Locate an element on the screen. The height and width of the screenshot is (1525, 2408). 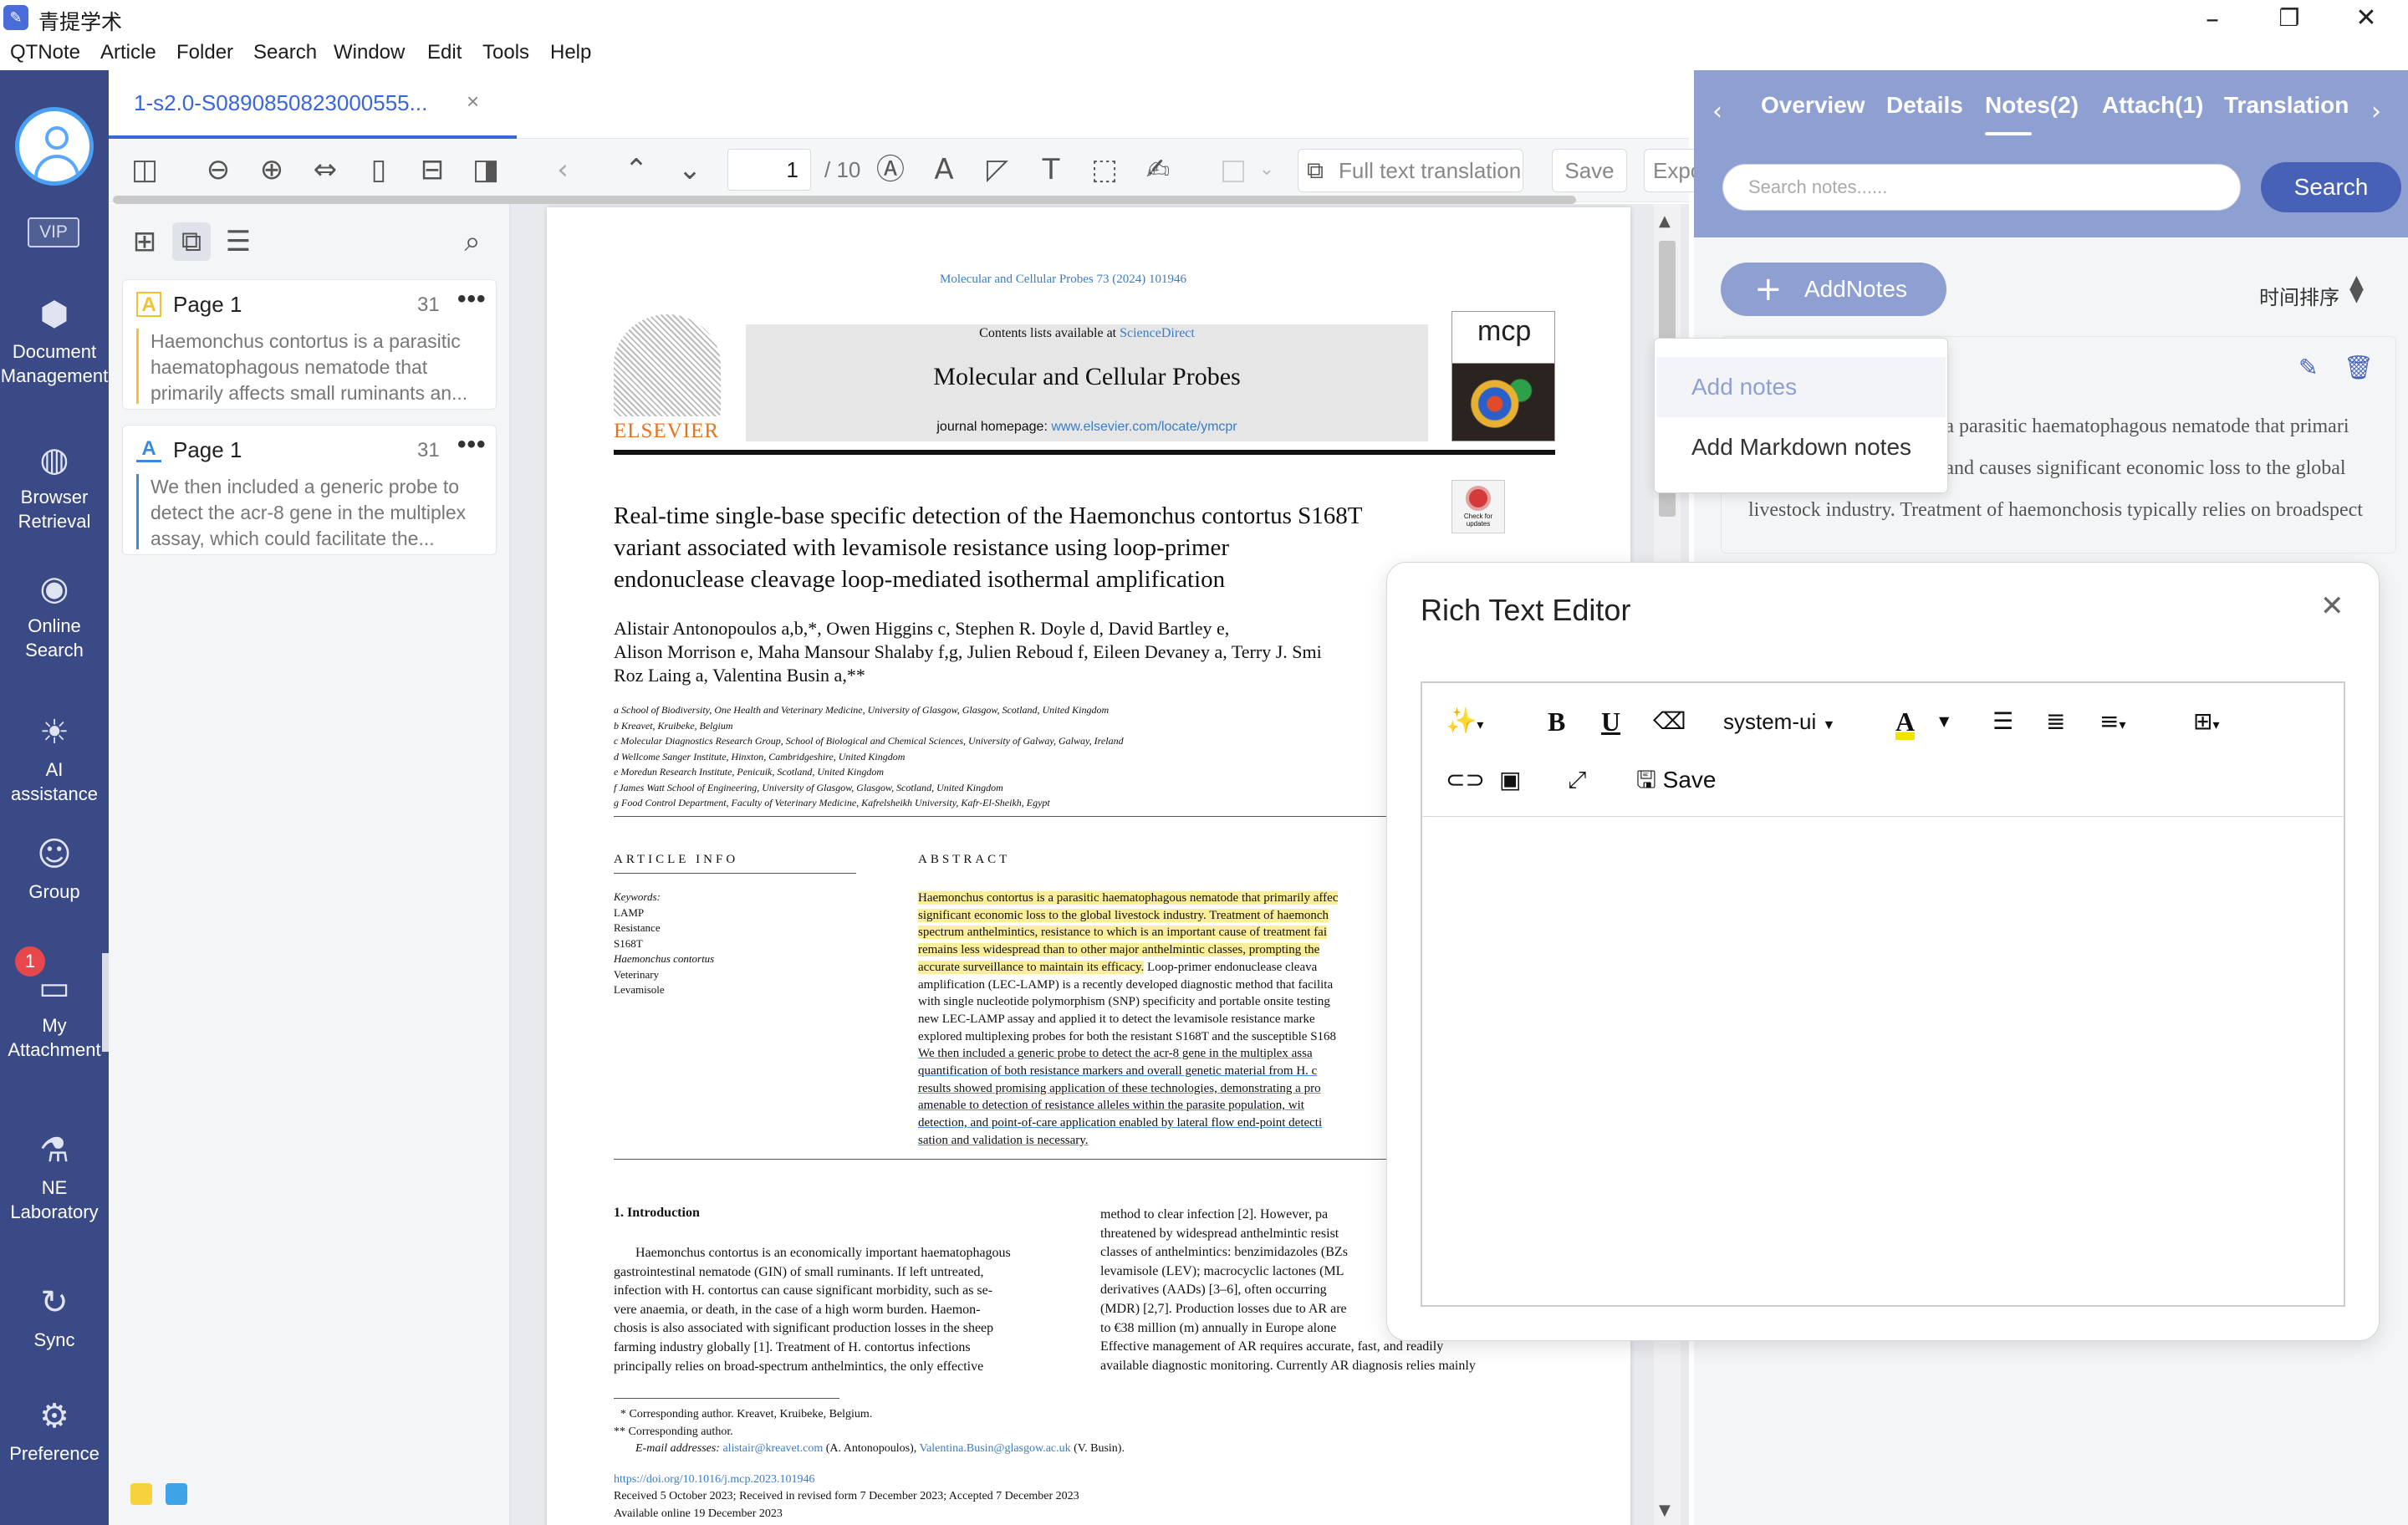
scroll-up-icon: ▲ is located at coordinates (1665, 221).